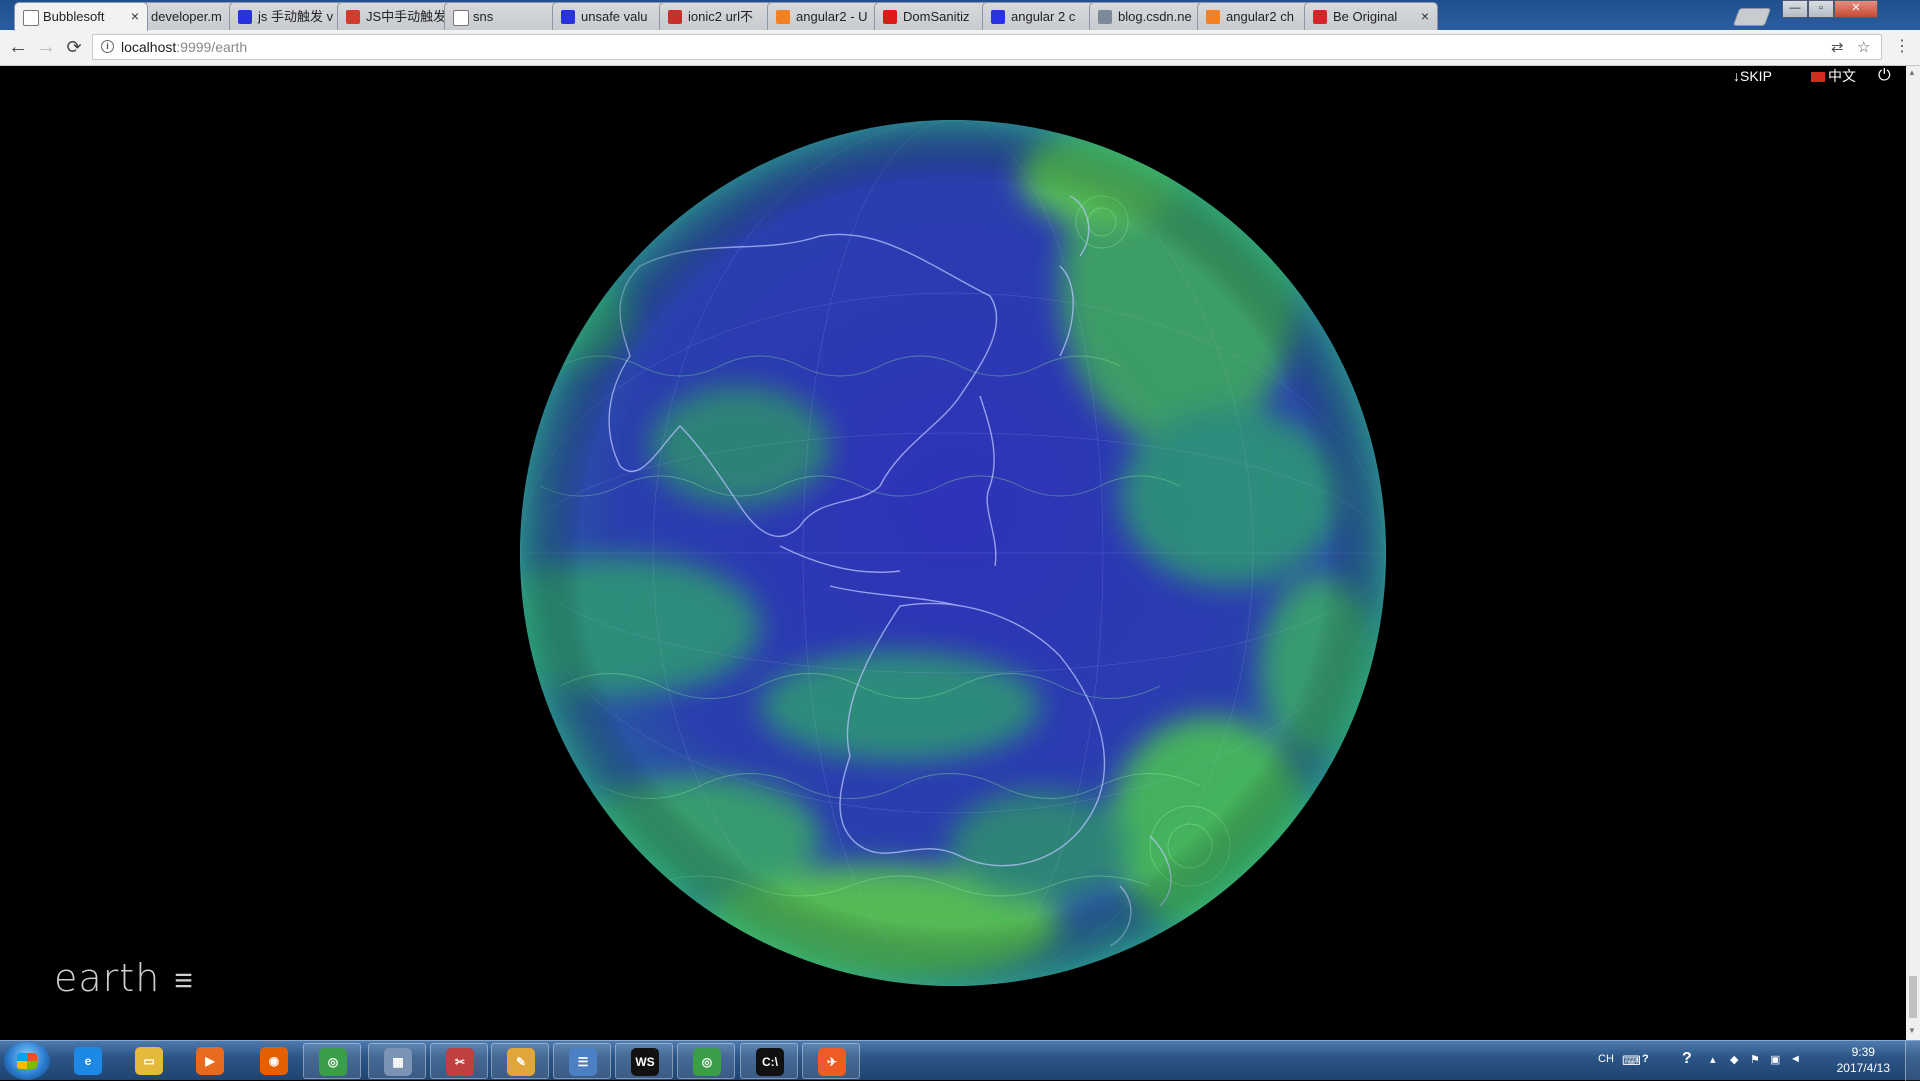 Image resolution: width=1920 pixels, height=1081 pixels. Describe the element at coordinates (107, 978) in the screenshot. I see `earth-title: earth` at that location.